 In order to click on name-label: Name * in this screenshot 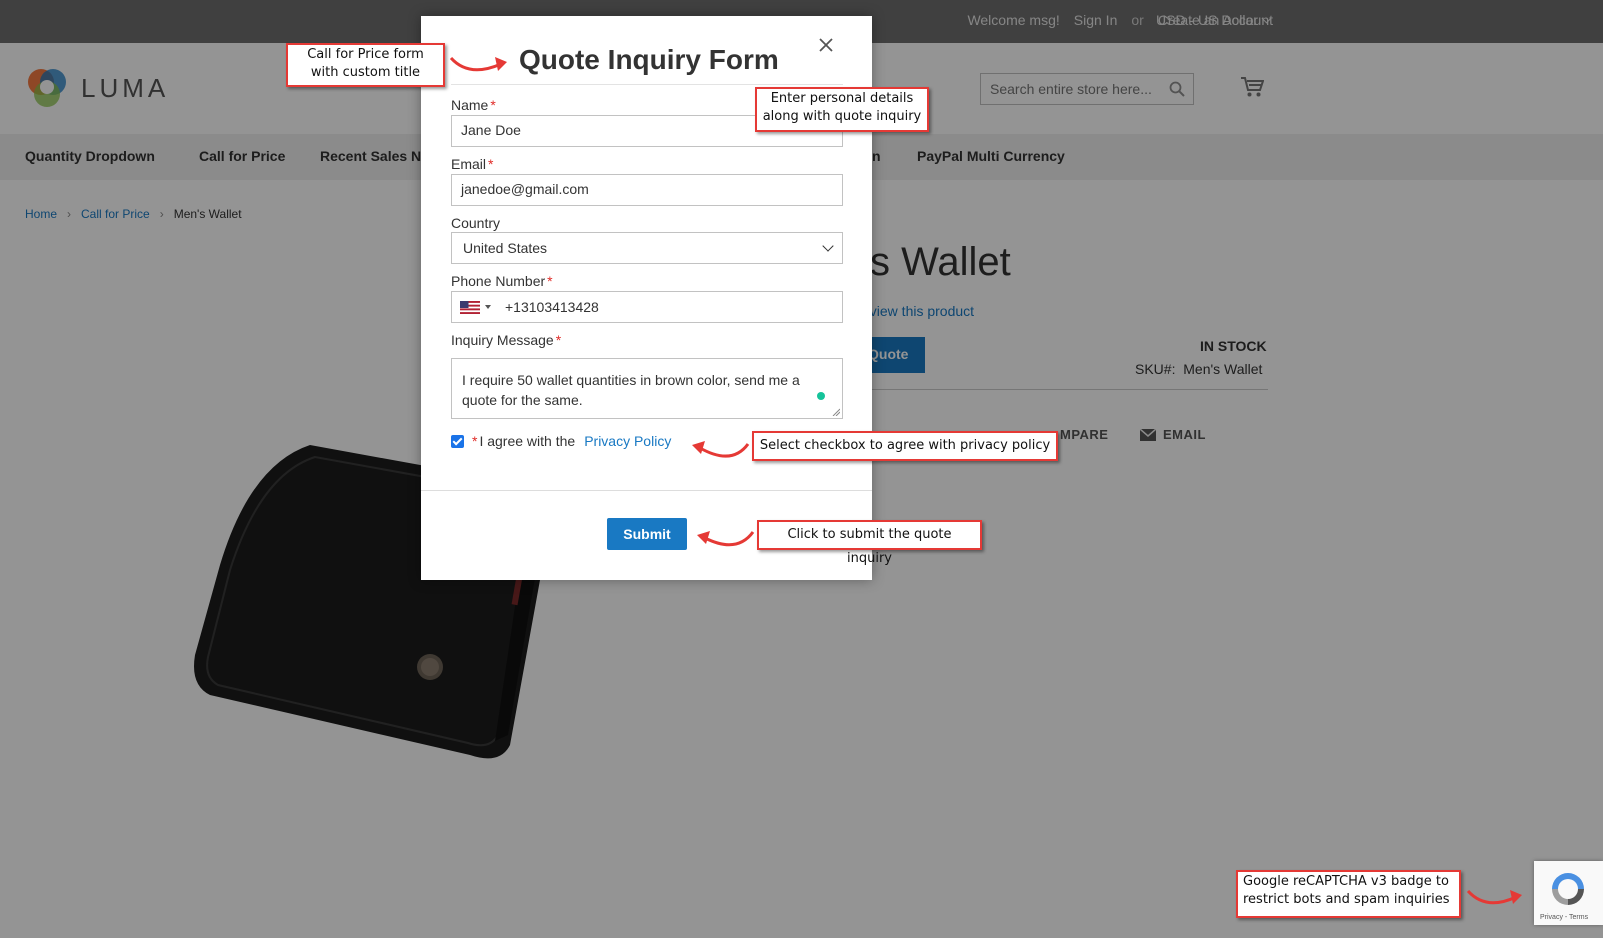, I will do `click(473, 105)`.